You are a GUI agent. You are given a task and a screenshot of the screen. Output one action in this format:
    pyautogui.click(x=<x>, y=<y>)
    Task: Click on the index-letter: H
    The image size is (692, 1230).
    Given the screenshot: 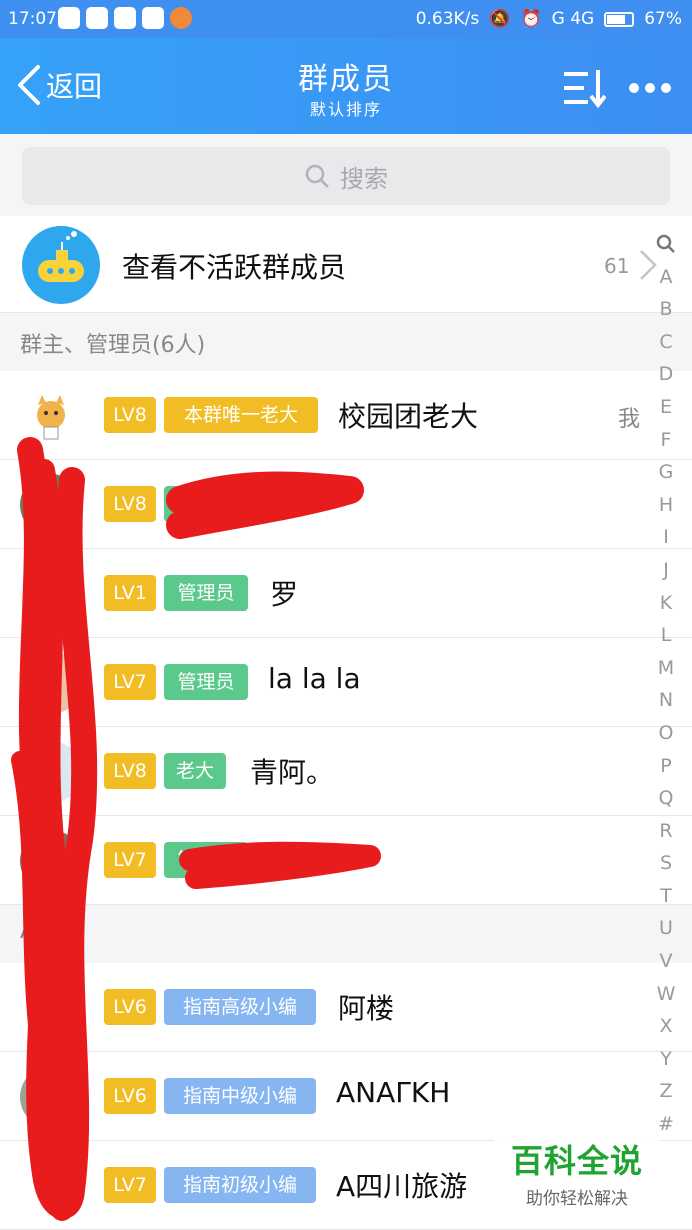 What is the action you would take?
    pyautogui.click(x=666, y=505)
    